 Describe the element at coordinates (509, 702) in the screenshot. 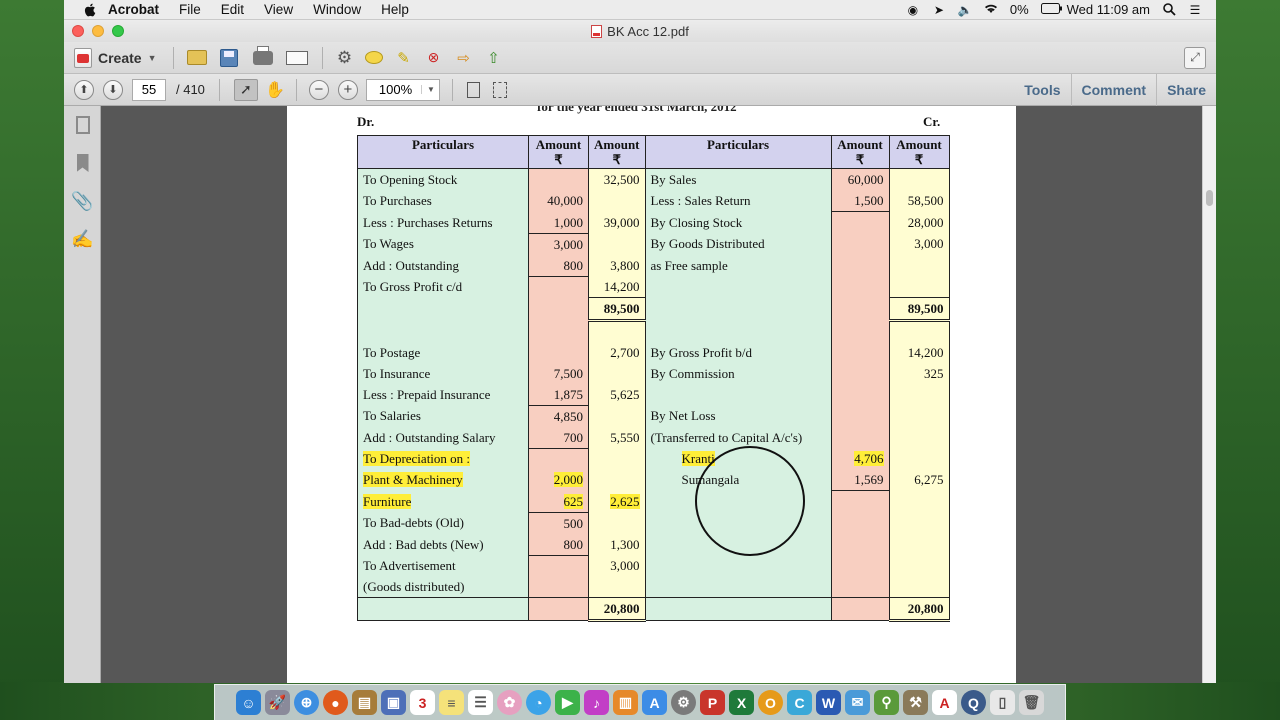

I see `photos-icon: ✿` at that location.